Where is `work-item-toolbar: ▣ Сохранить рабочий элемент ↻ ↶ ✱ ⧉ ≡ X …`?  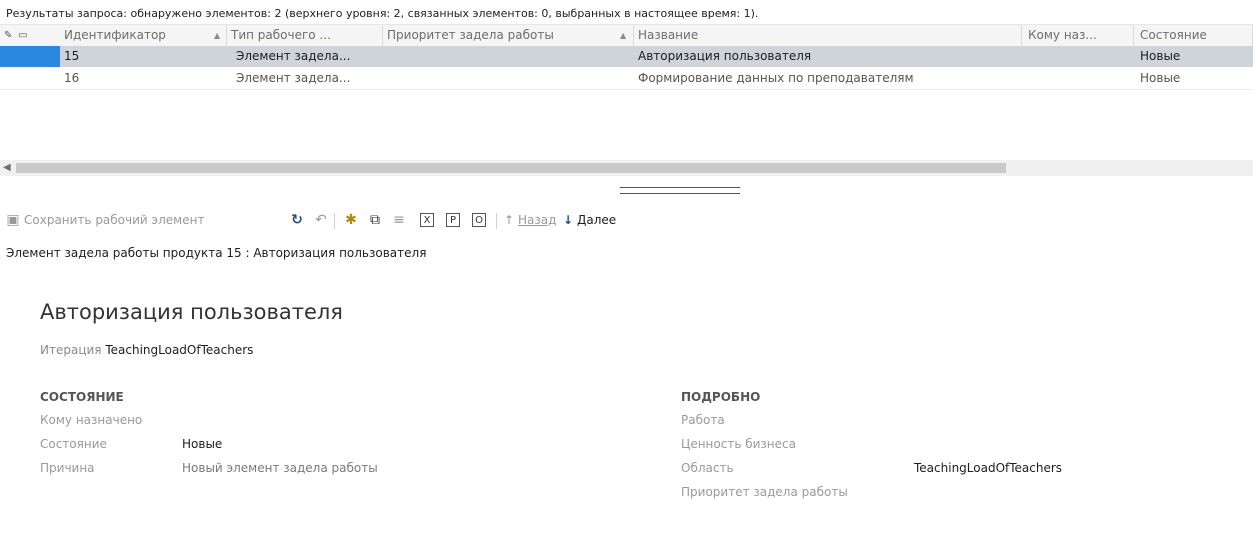
work-item-toolbar: ▣ Сохранить рабочий элемент ↻ ↶ ✱ ⧉ ≡ X … is located at coordinates (626, 220).